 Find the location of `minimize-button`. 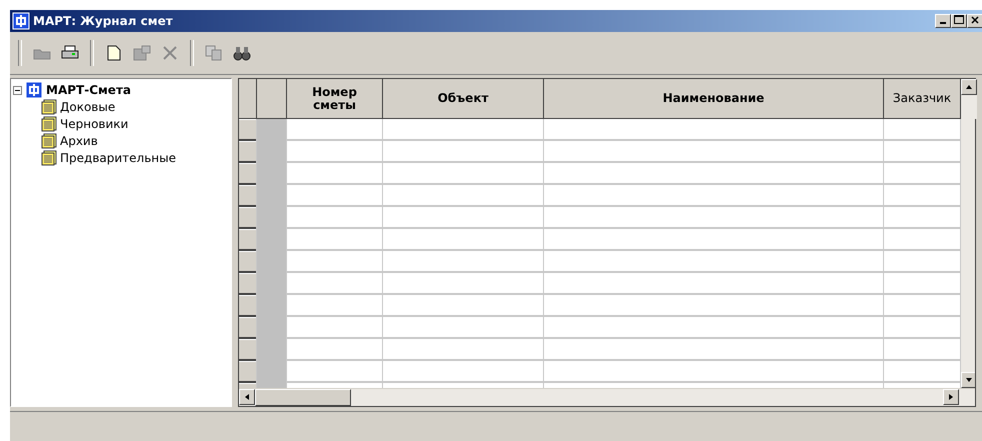

minimize-button is located at coordinates (943, 21).